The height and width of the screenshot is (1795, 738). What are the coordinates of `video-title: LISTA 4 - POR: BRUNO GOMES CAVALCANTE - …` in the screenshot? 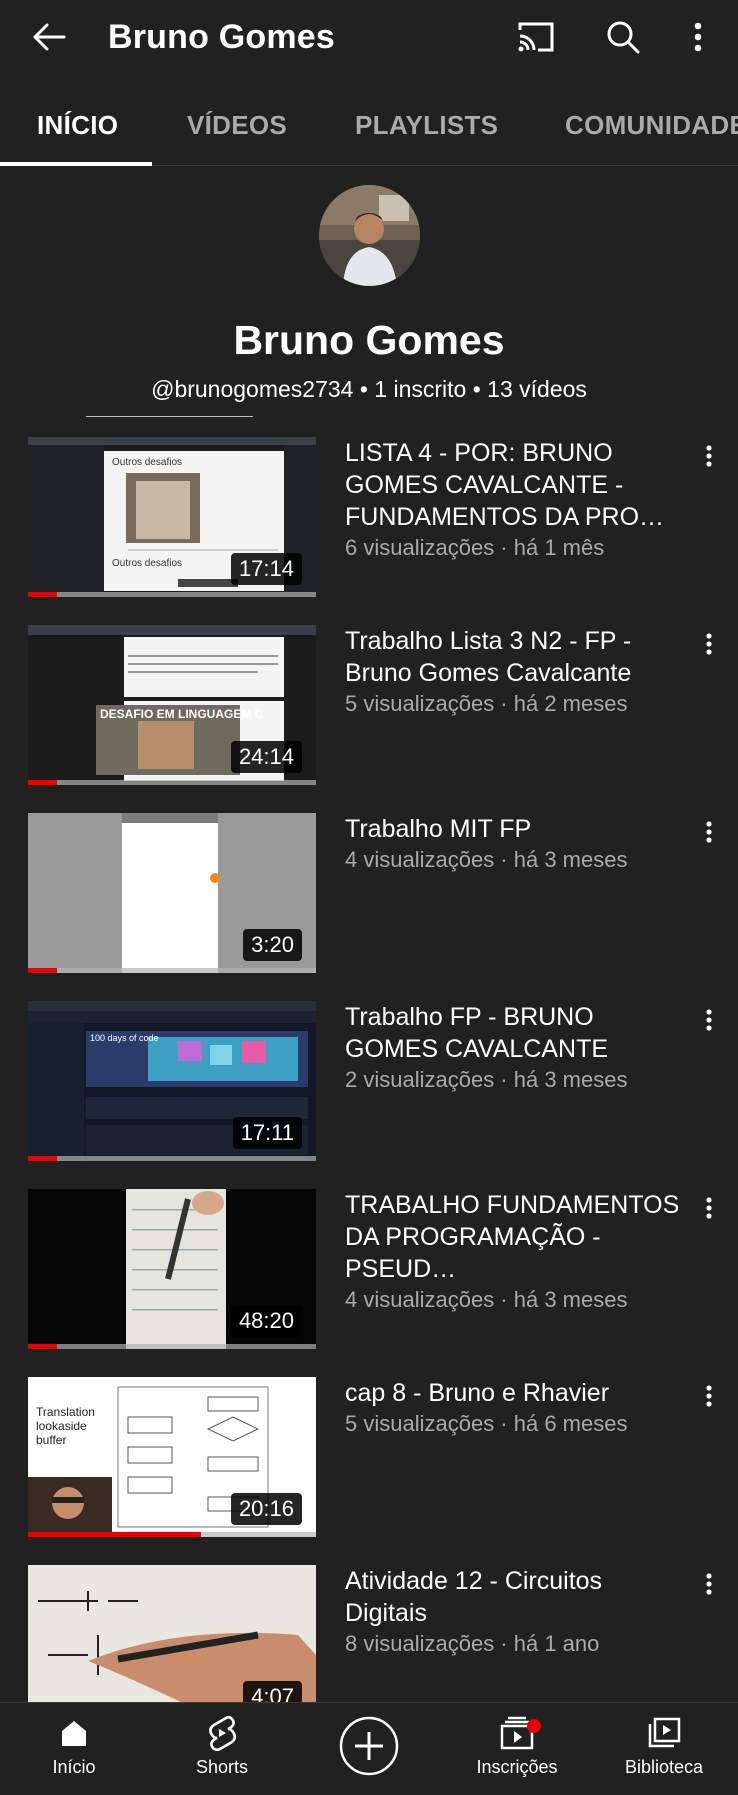 It's located at (505, 485).